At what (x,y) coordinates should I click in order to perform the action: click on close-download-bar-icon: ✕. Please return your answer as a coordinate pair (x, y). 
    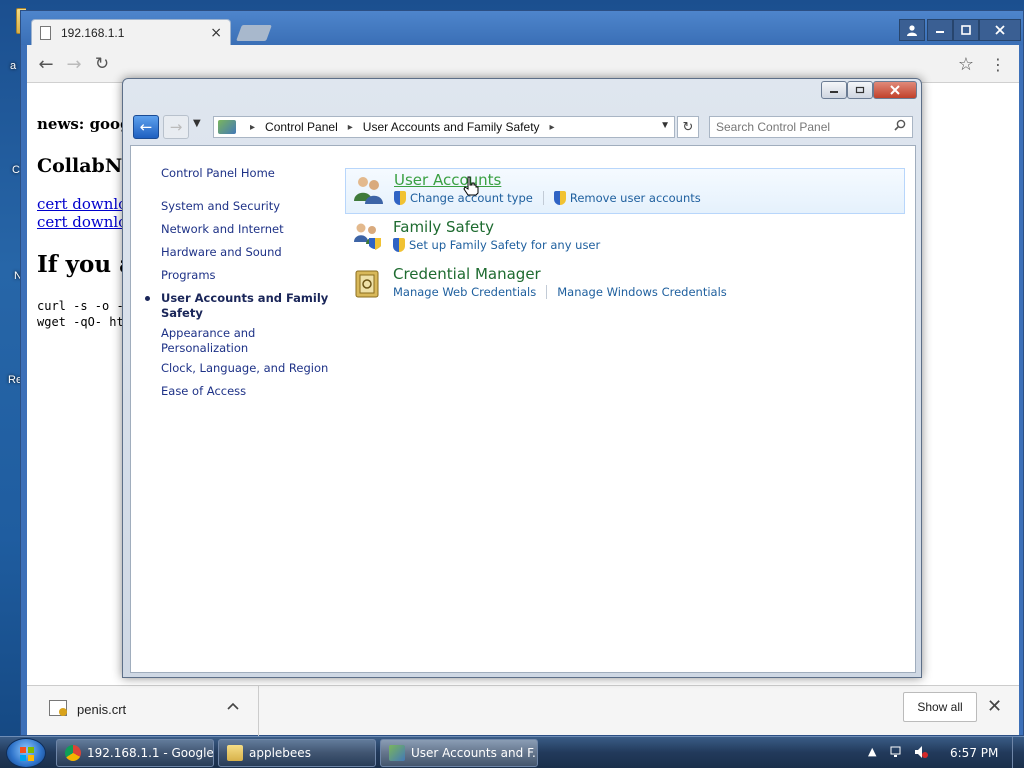
    Looking at the image, I should click on (994, 706).